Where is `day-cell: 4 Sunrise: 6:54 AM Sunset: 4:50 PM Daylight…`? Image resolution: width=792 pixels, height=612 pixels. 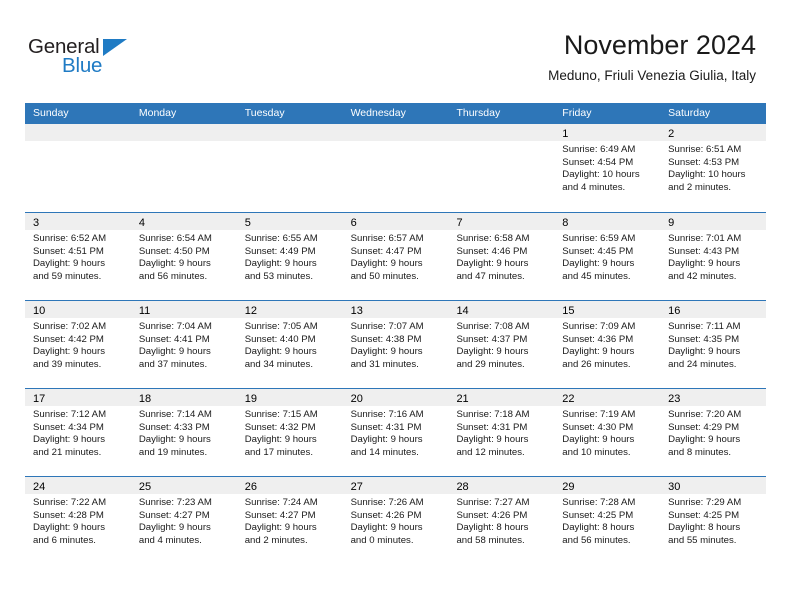 day-cell: 4 Sunrise: 6:54 AM Sunset: 4:50 PM Daylight… is located at coordinates (183, 256).